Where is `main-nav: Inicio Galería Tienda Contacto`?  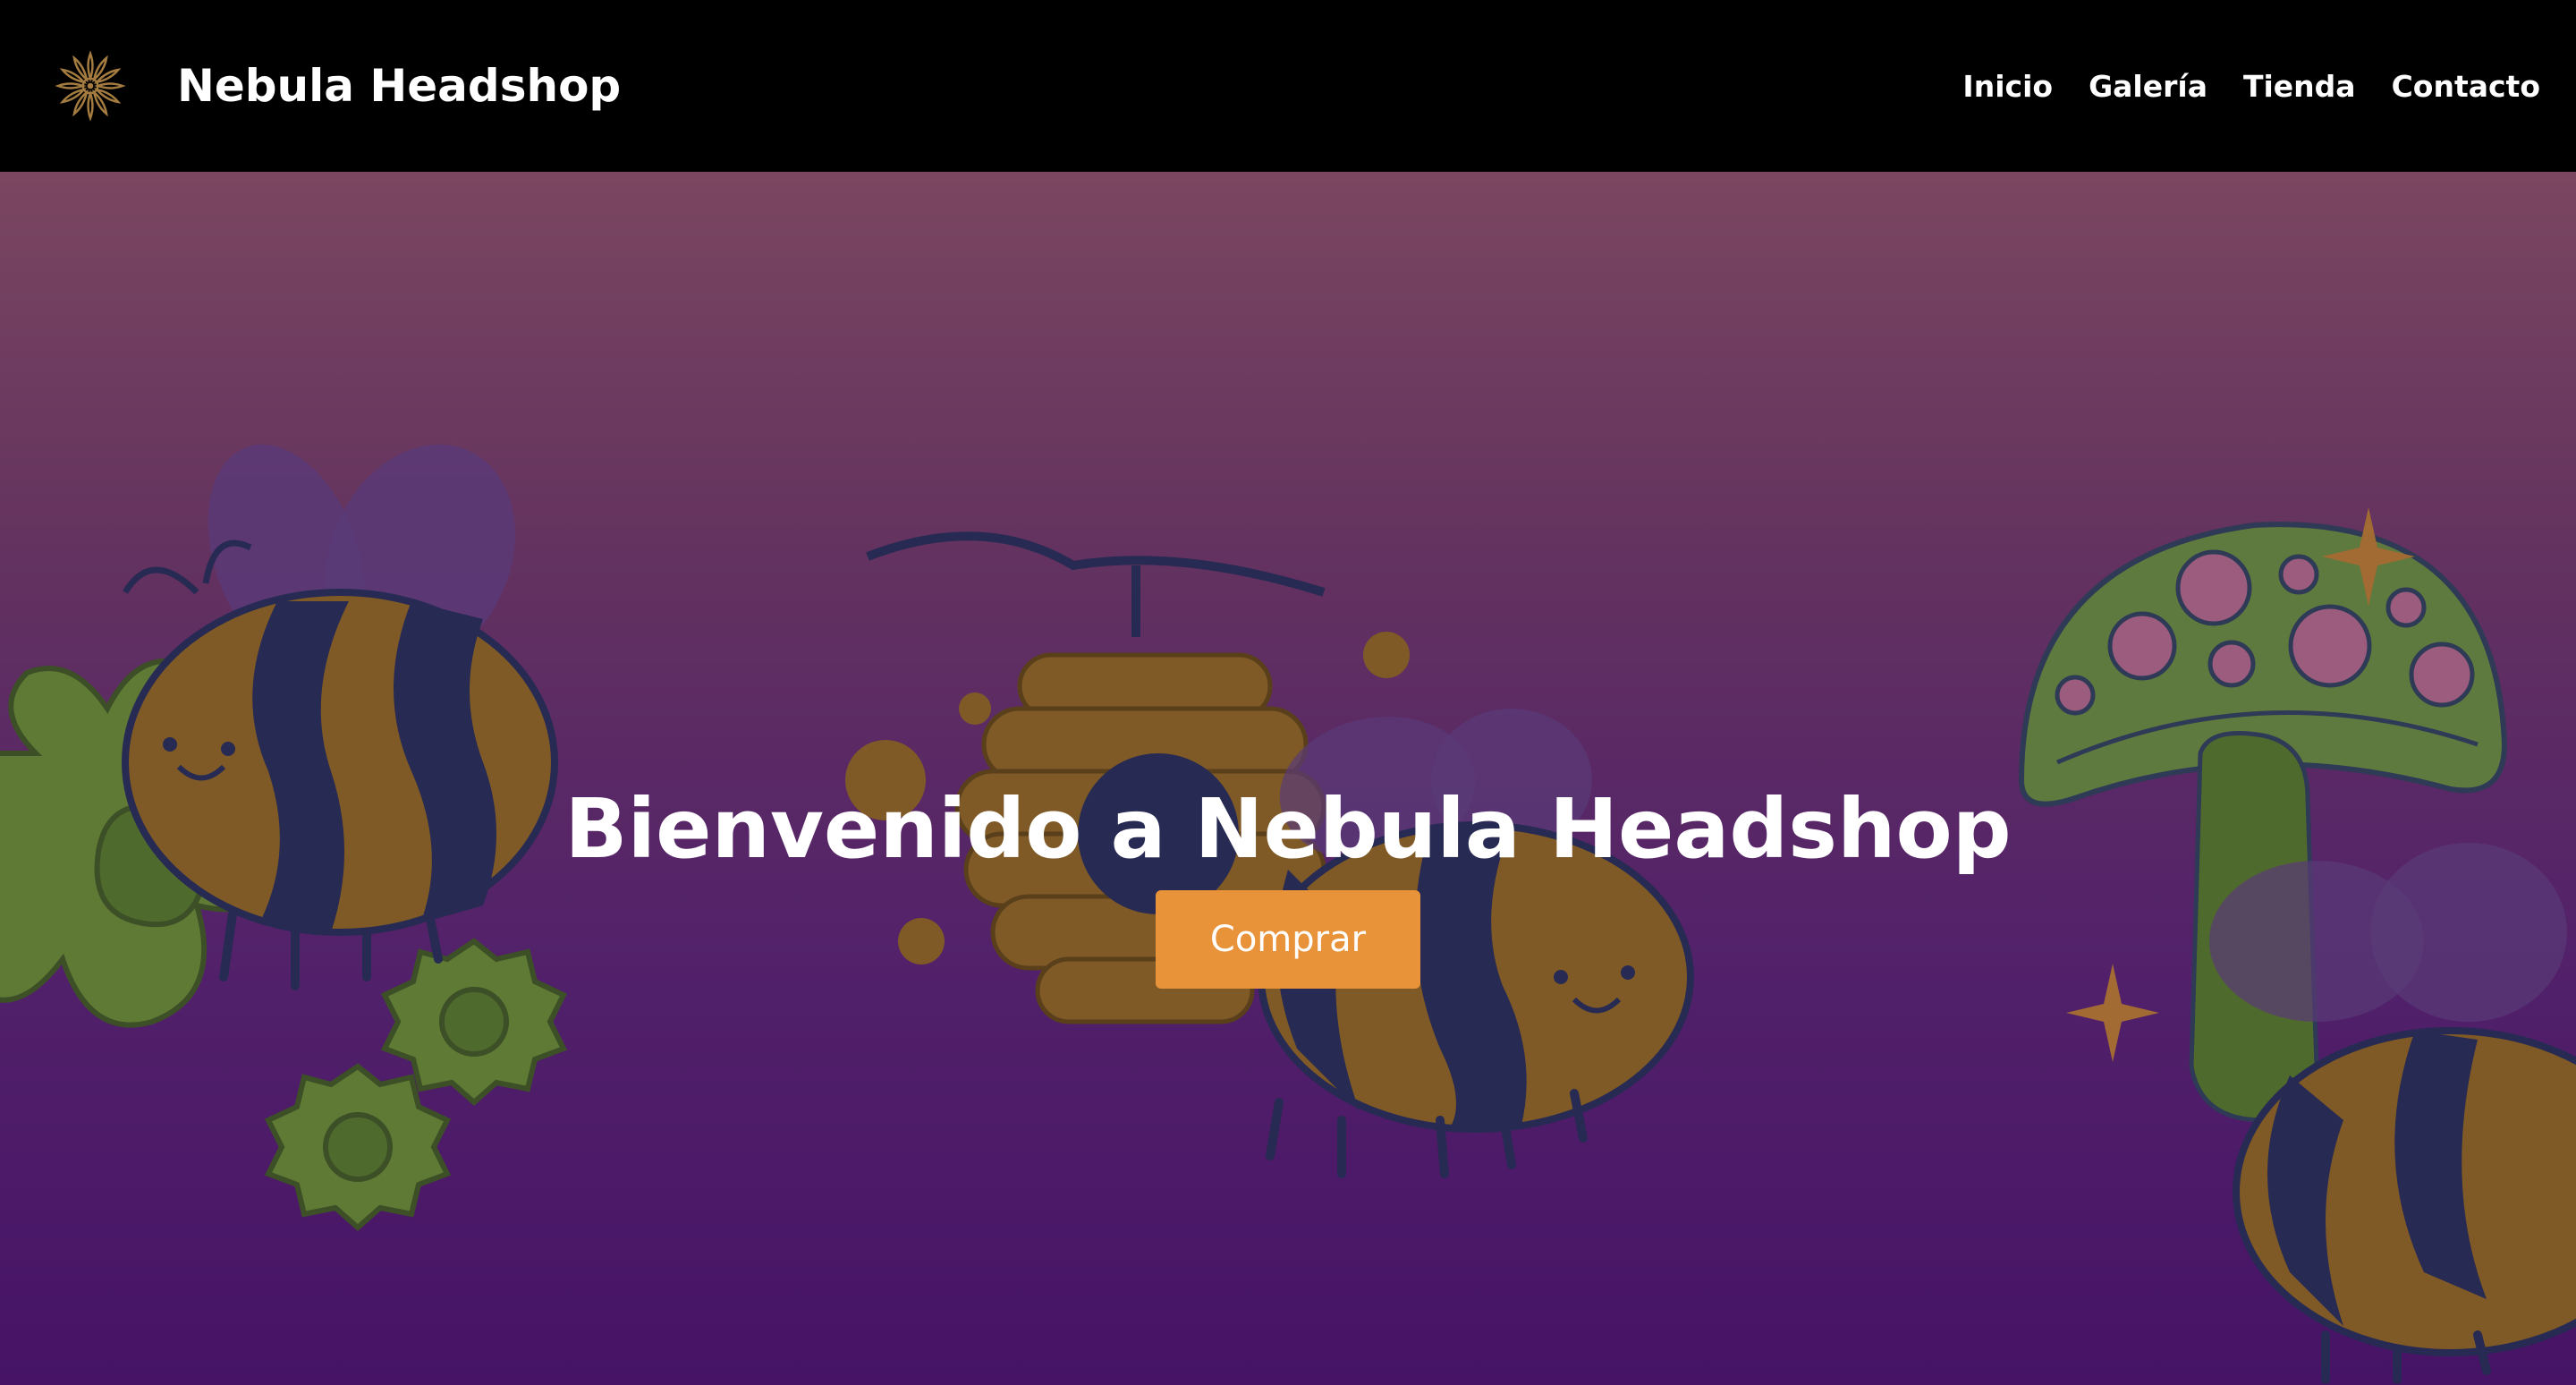
main-nav: Inicio Galería Tienda Contacto is located at coordinates (2251, 86).